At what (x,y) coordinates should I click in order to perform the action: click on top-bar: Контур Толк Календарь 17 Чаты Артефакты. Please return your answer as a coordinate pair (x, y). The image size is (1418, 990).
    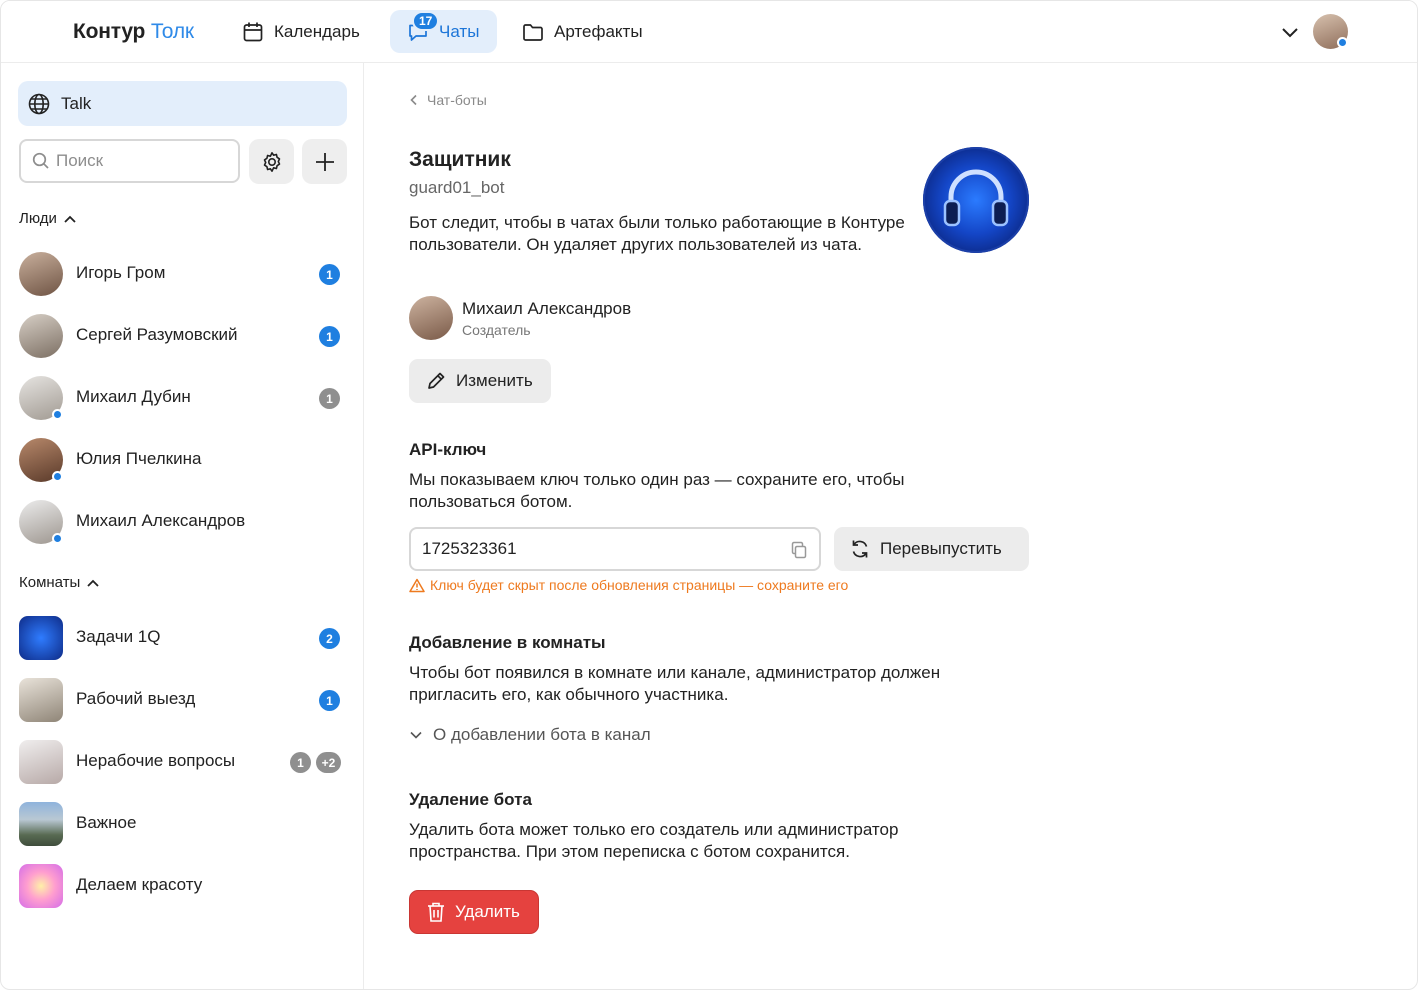
    Looking at the image, I should click on (709, 32).